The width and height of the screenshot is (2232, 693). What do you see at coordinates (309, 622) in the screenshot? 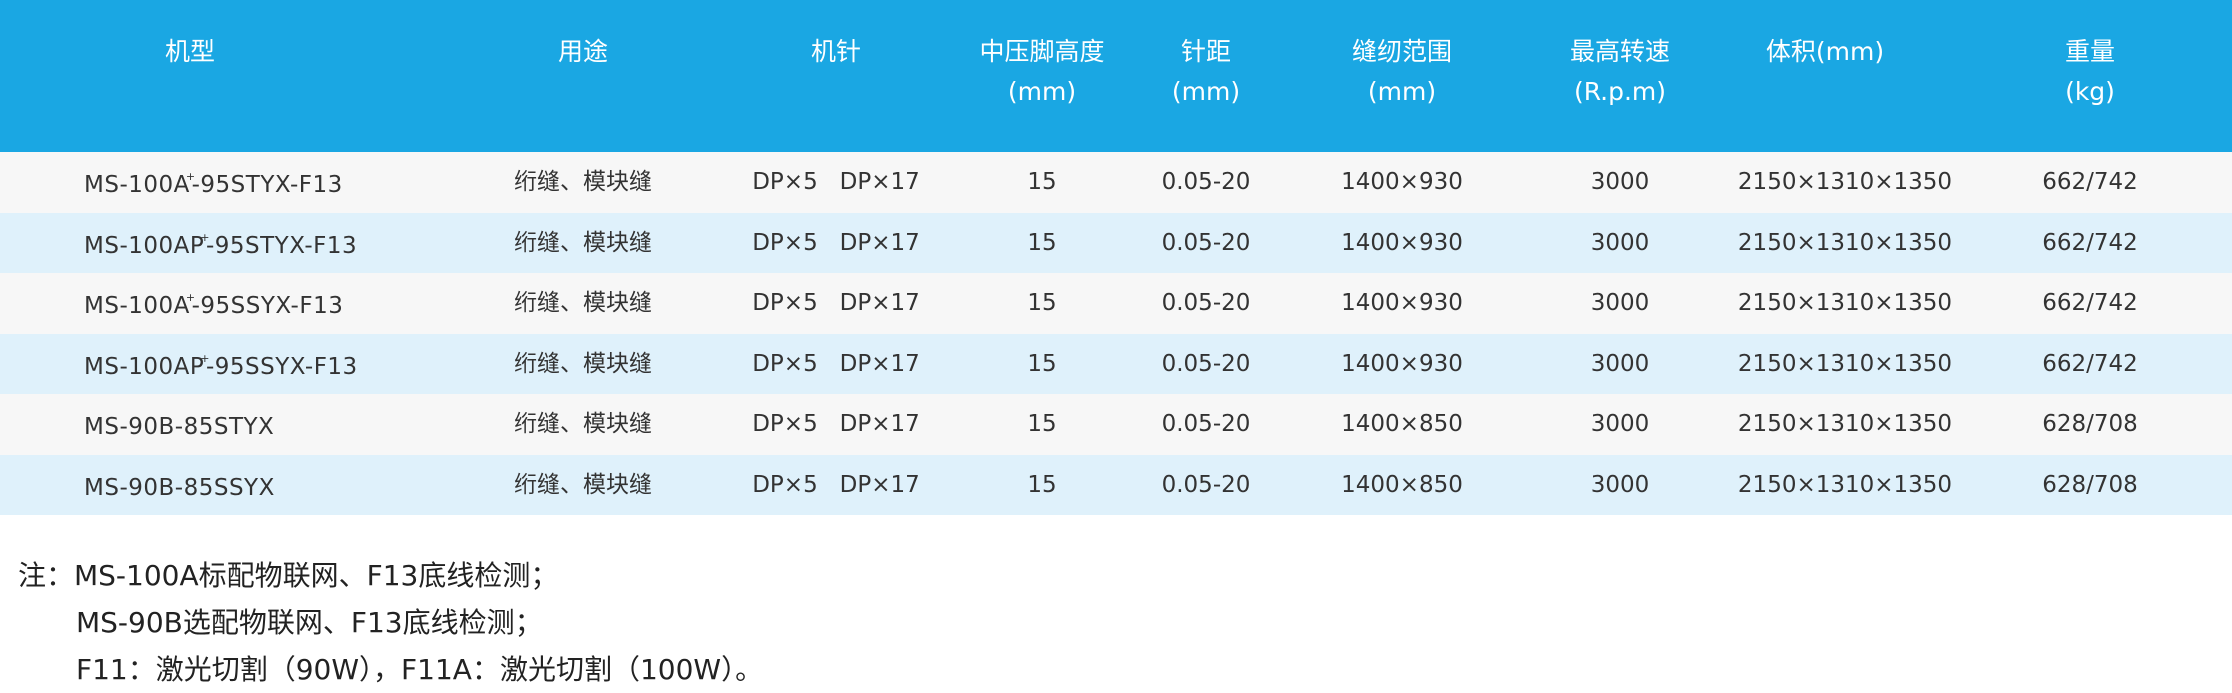
I see `note-line-2: MS-90B选配物联网、F13底线检测；` at bounding box center [309, 622].